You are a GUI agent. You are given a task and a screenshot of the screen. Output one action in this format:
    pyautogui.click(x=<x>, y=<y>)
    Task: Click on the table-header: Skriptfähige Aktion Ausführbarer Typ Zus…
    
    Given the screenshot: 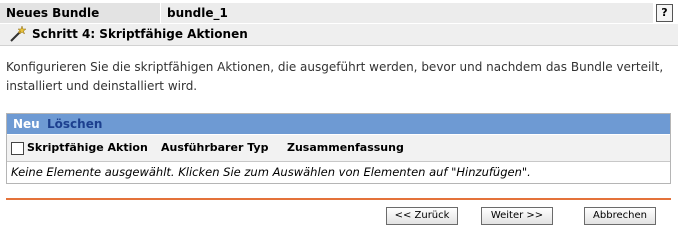 What is the action you would take?
    pyautogui.click(x=338, y=148)
    